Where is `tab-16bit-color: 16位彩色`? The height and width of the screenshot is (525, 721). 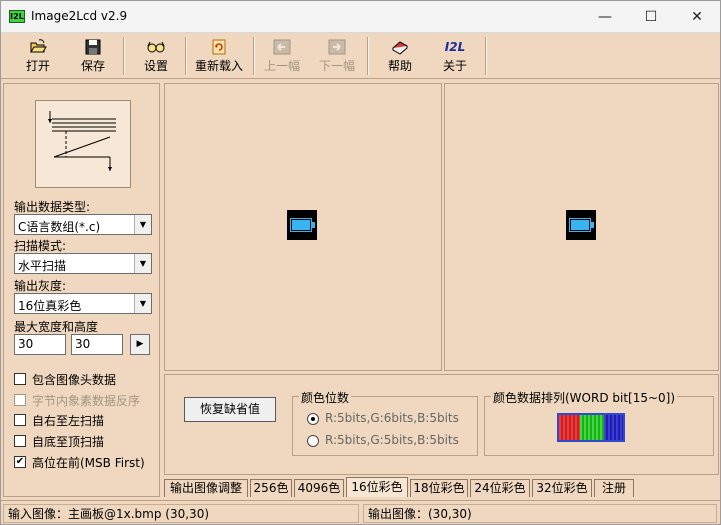
tab-16bit-color: 16位彩色 is located at coordinates (377, 487).